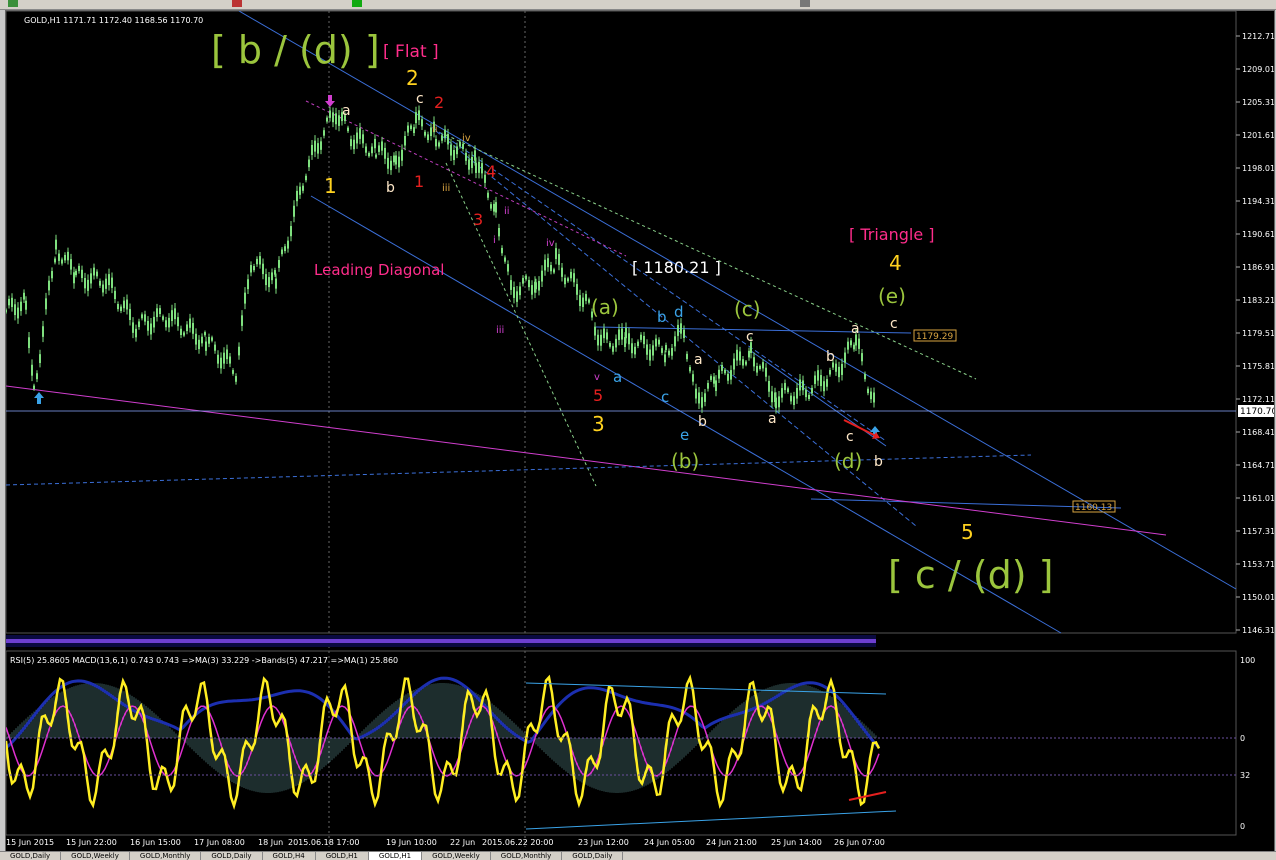 The height and width of the screenshot is (860, 1276). I want to click on time-tick-label: 25 Jun 14:00, so click(796, 842).